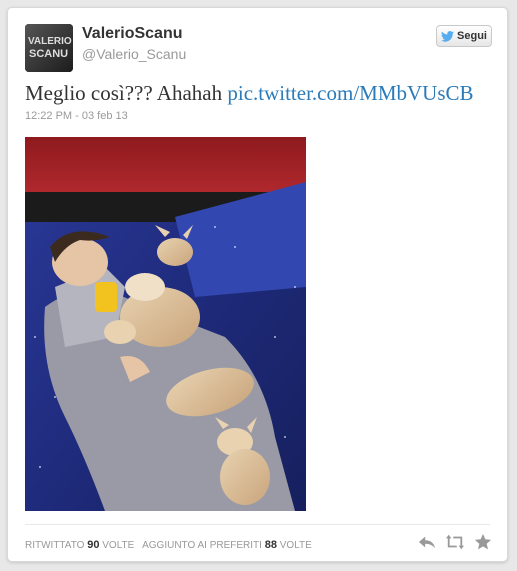 The width and height of the screenshot is (517, 571). Describe the element at coordinates (271, 545) in the screenshot. I see `favorite-count: 88` at that location.